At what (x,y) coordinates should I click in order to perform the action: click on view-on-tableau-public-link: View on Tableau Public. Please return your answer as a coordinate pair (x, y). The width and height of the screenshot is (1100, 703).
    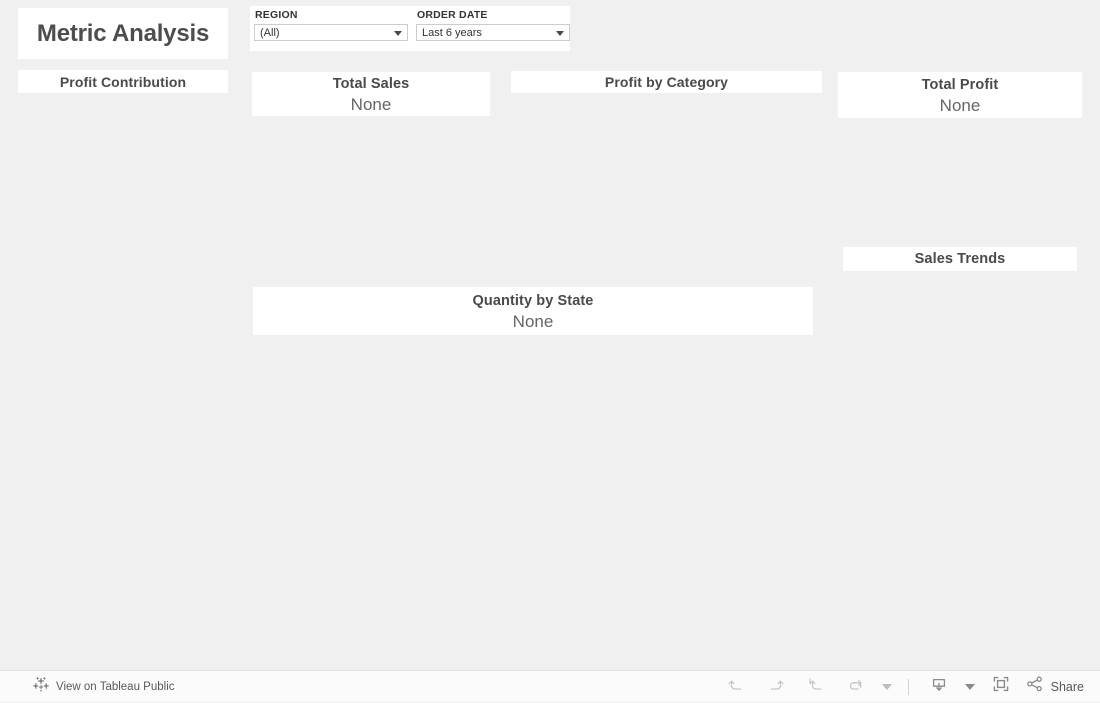
    Looking at the image, I should click on (104, 686).